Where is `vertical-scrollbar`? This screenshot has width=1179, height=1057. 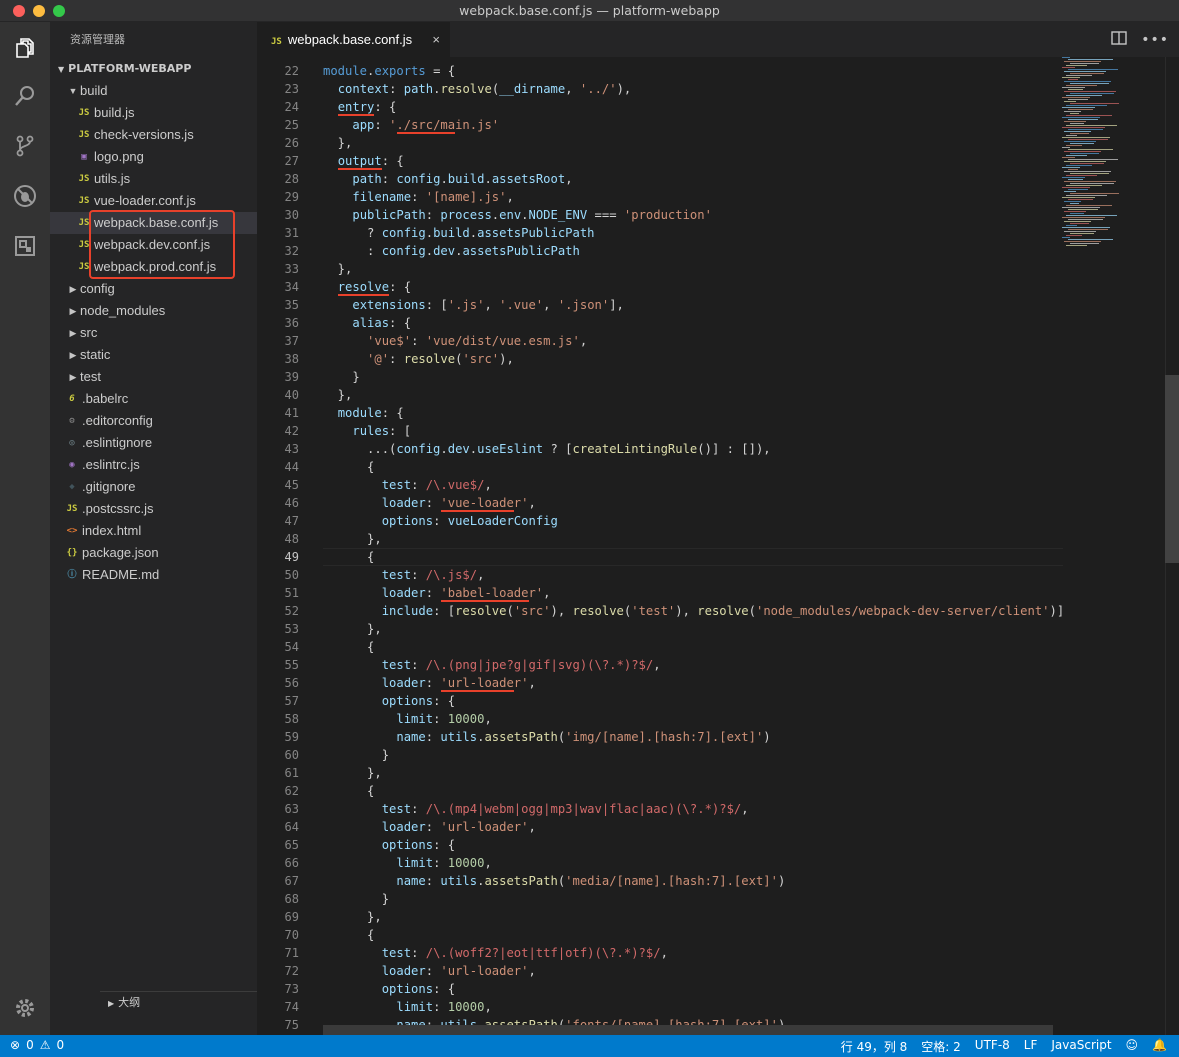 vertical-scrollbar is located at coordinates (1172, 546).